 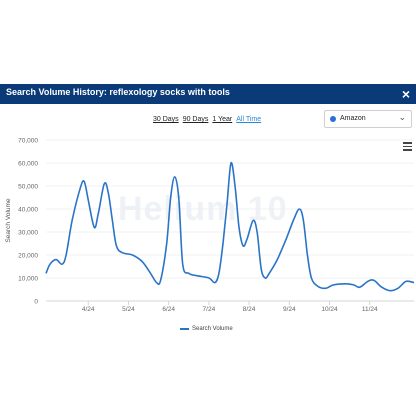 I want to click on marketplace-select: Amazon ⌄, so click(x=368, y=119).